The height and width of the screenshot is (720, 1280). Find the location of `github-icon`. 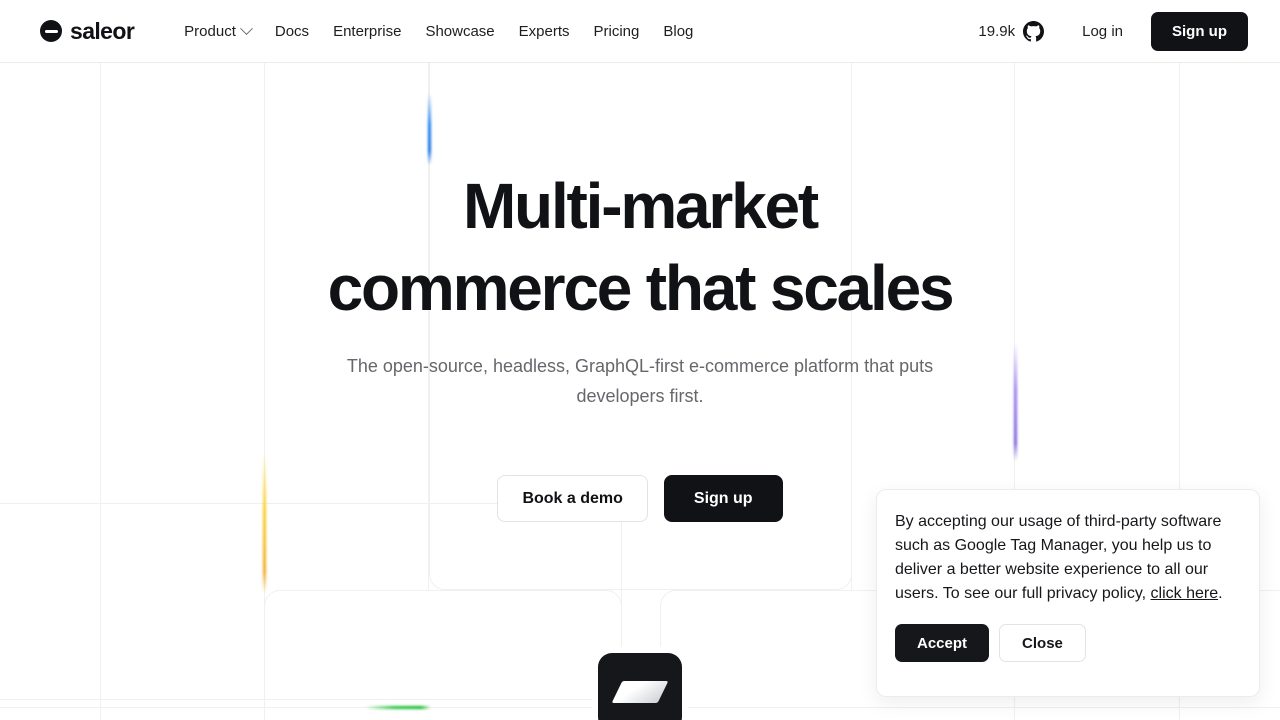

github-icon is located at coordinates (1034, 30).